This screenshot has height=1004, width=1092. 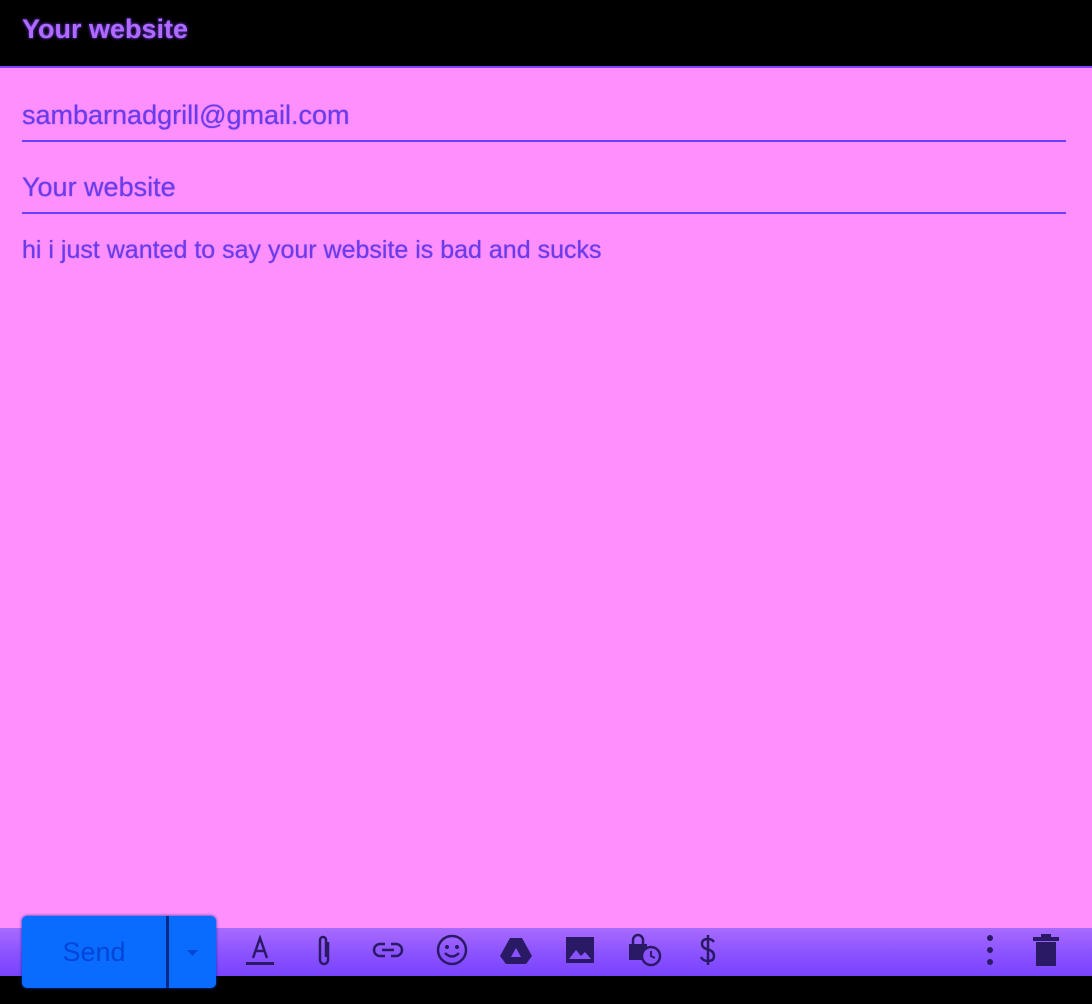 I want to click on send-button-group: Send, so click(x=119, y=952).